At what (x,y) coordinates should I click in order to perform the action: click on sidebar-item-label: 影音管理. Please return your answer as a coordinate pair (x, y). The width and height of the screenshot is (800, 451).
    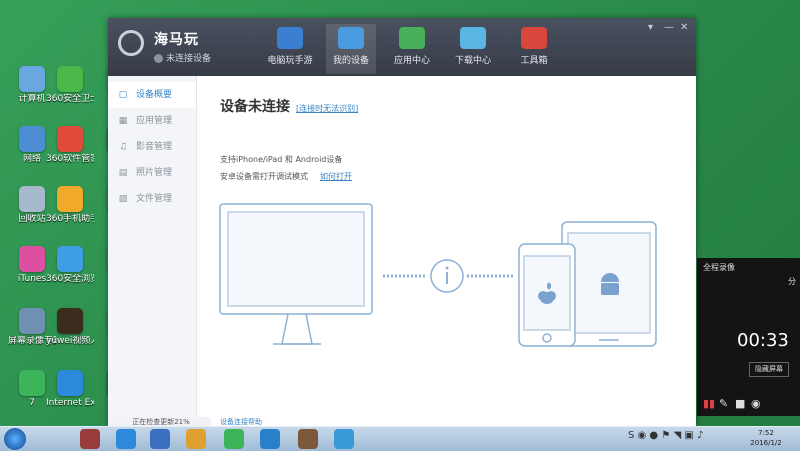
    Looking at the image, I should click on (154, 147).